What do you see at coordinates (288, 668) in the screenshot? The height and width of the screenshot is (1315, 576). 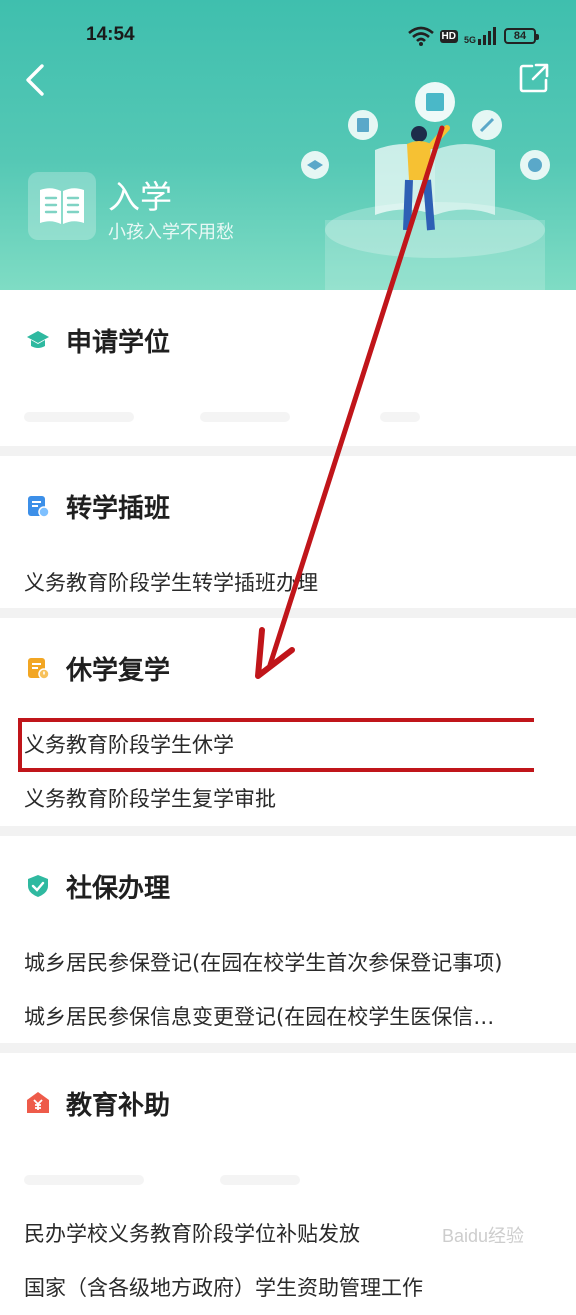 I see `section-header: 休学复学` at bounding box center [288, 668].